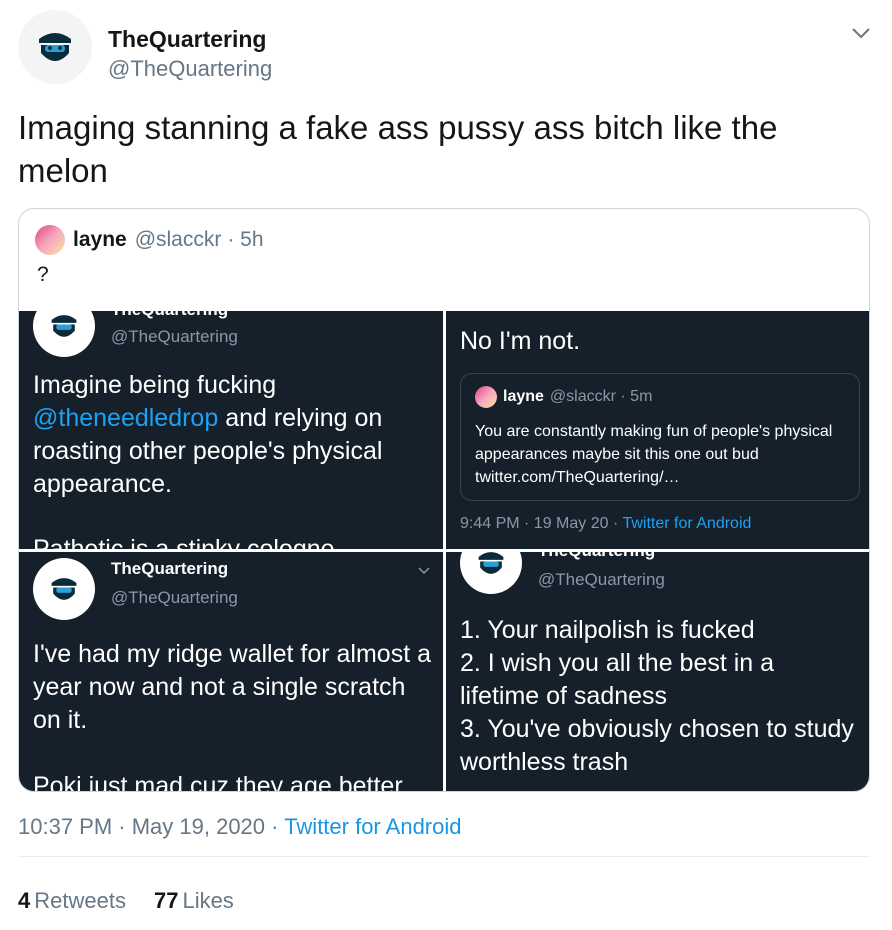 Image resolution: width=892 pixels, height=930 pixels. Describe the element at coordinates (444, 856) in the screenshot. I see `divider` at that location.